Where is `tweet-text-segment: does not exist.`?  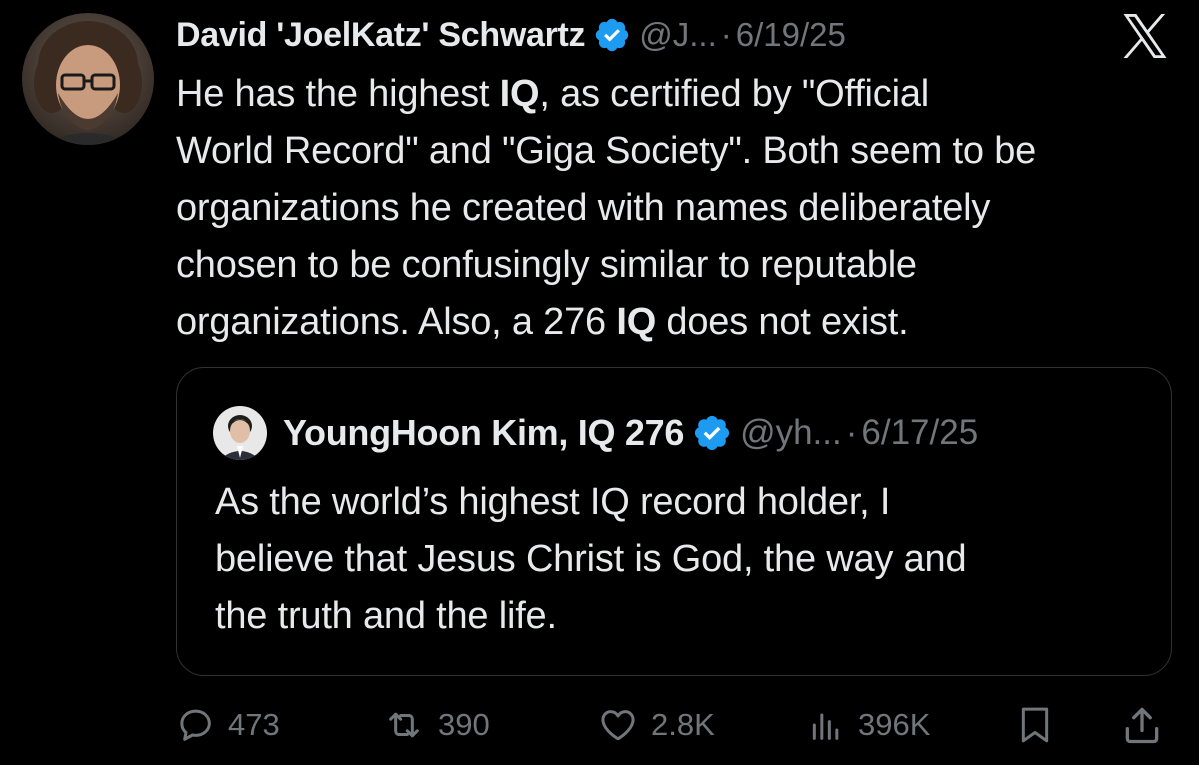 tweet-text-segment: does not exist. is located at coordinates (782, 322).